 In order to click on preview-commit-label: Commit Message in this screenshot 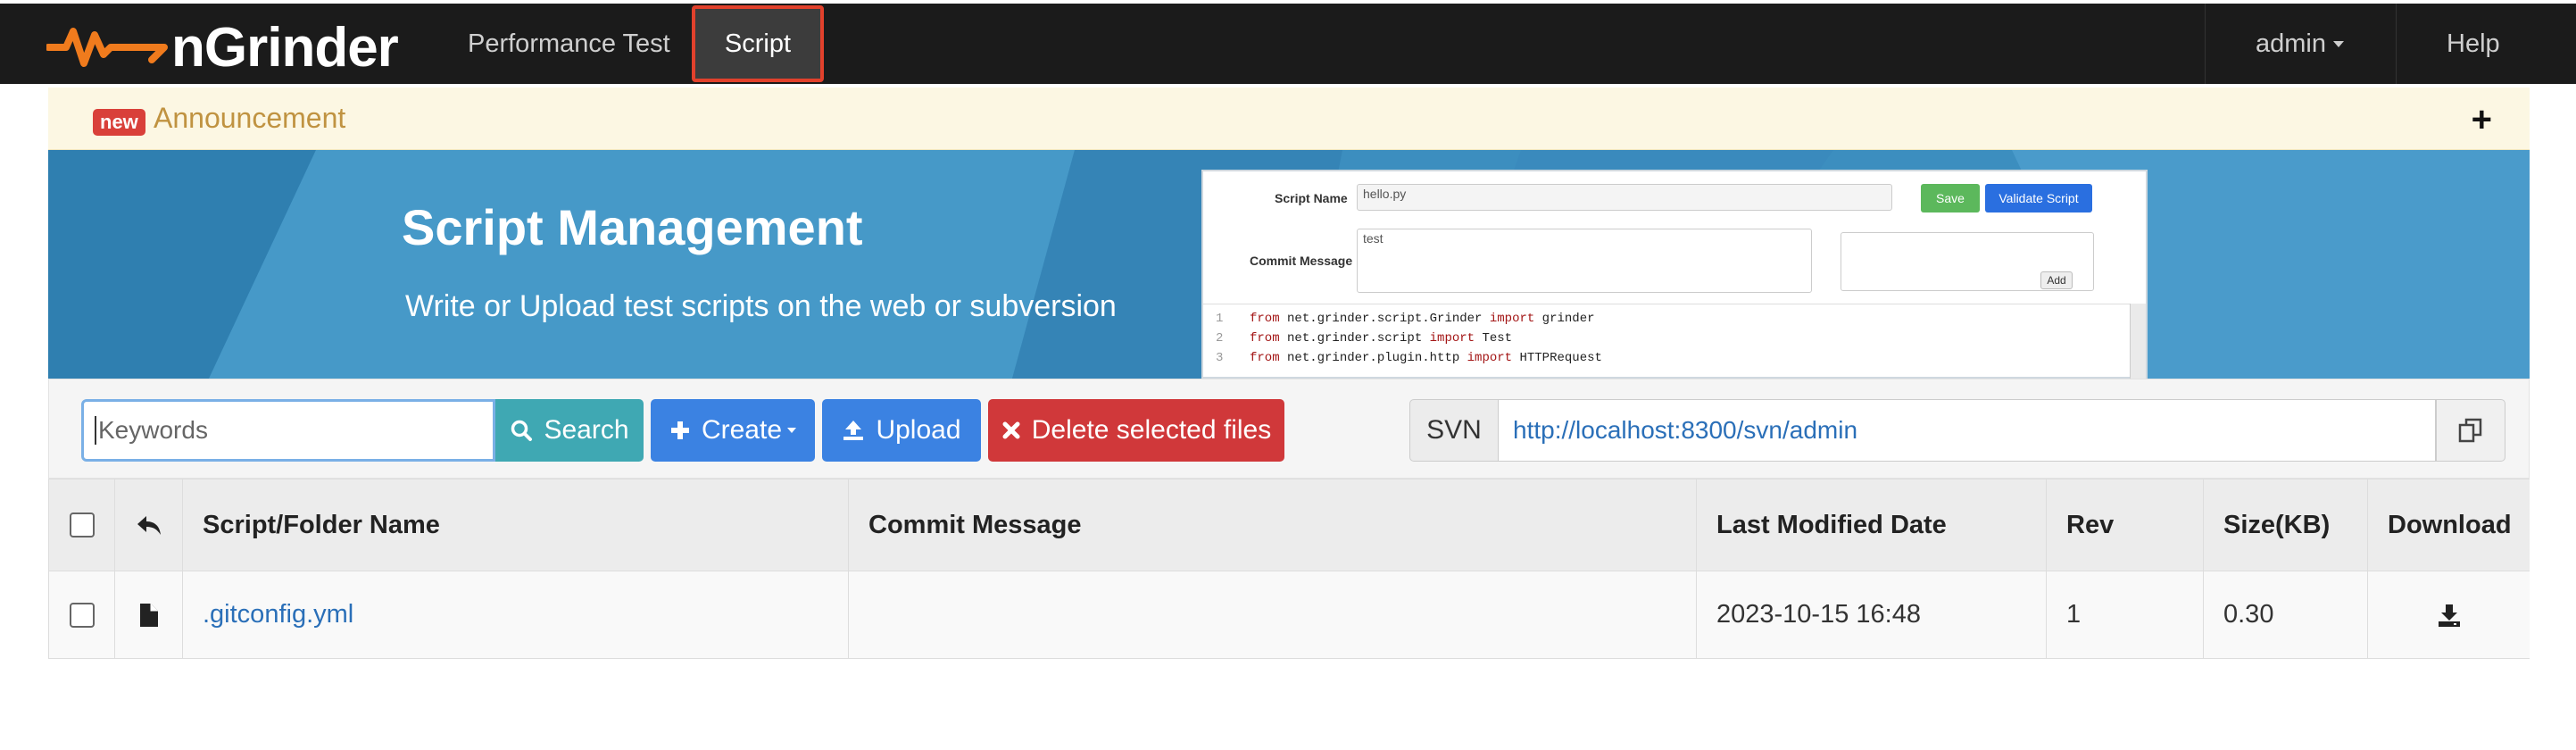, I will do `click(1301, 261)`.